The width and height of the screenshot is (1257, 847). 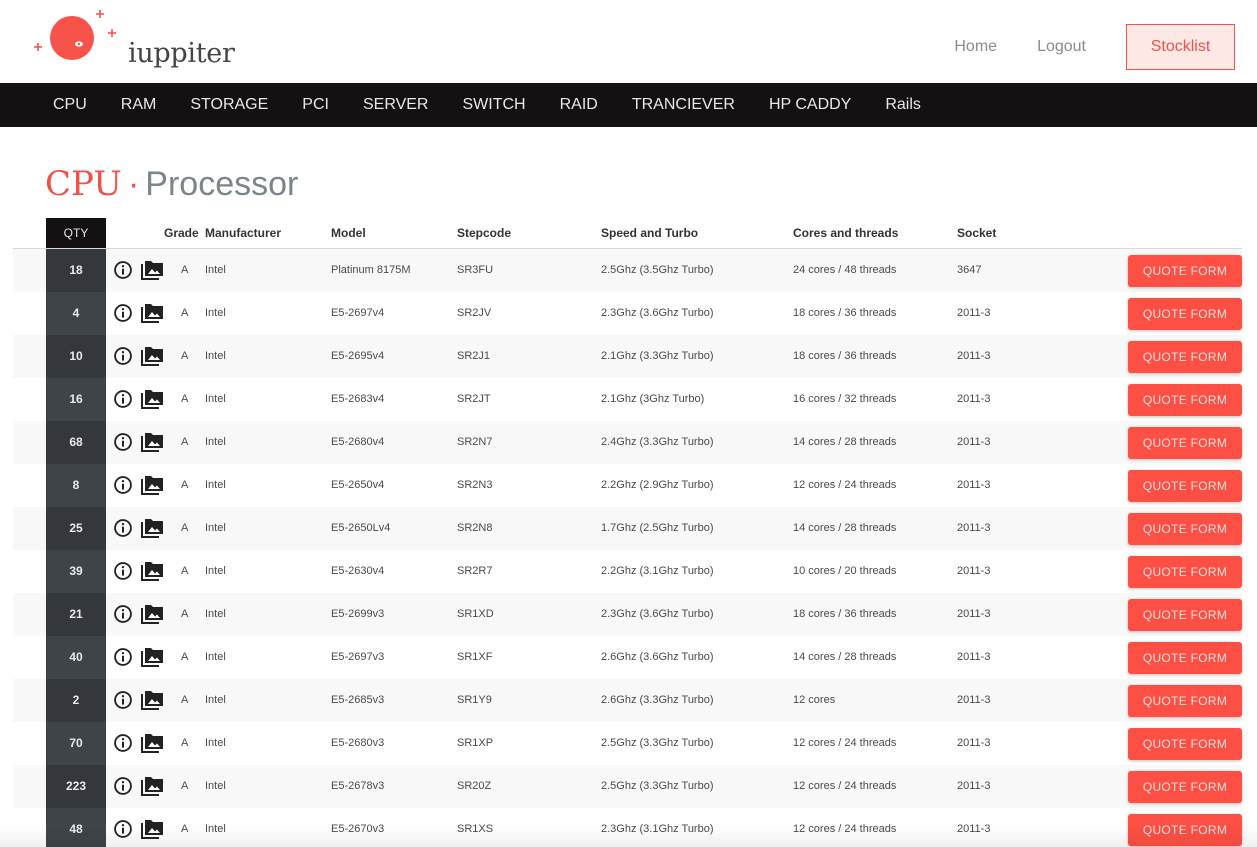 What do you see at coordinates (474, 399) in the screenshot?
I see `stepcode-cell: SR2JT` at bounding box center [474, 399].